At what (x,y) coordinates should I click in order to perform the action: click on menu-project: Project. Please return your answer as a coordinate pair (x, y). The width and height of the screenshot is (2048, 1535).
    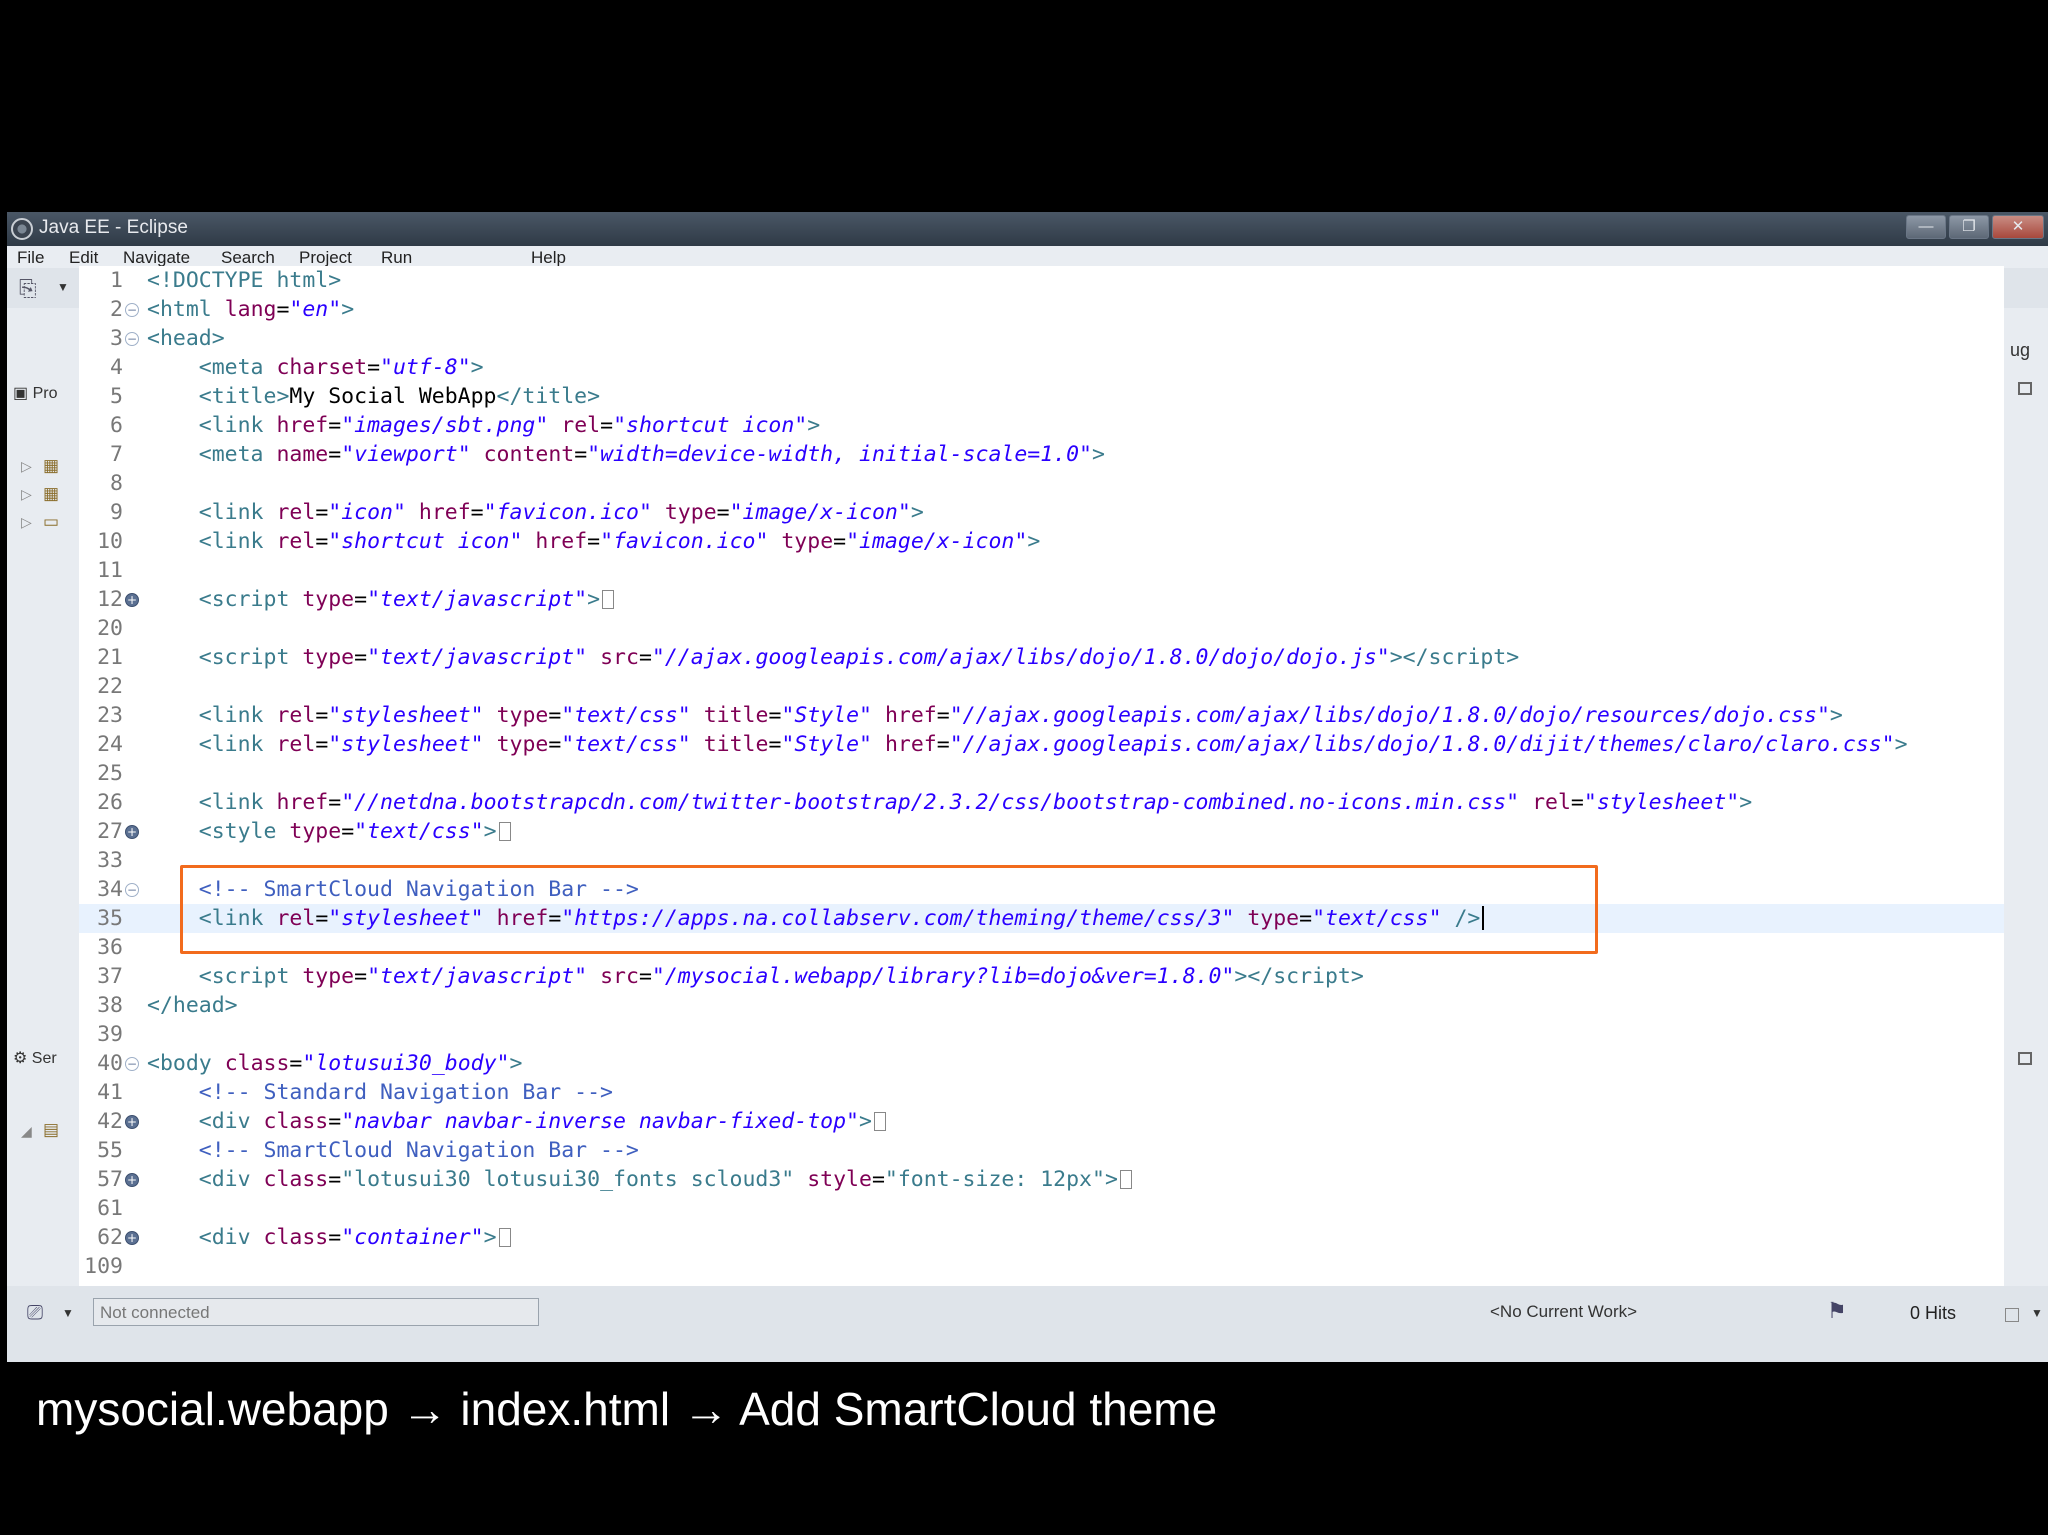
    Looking at the image, I should click on (325, 258).